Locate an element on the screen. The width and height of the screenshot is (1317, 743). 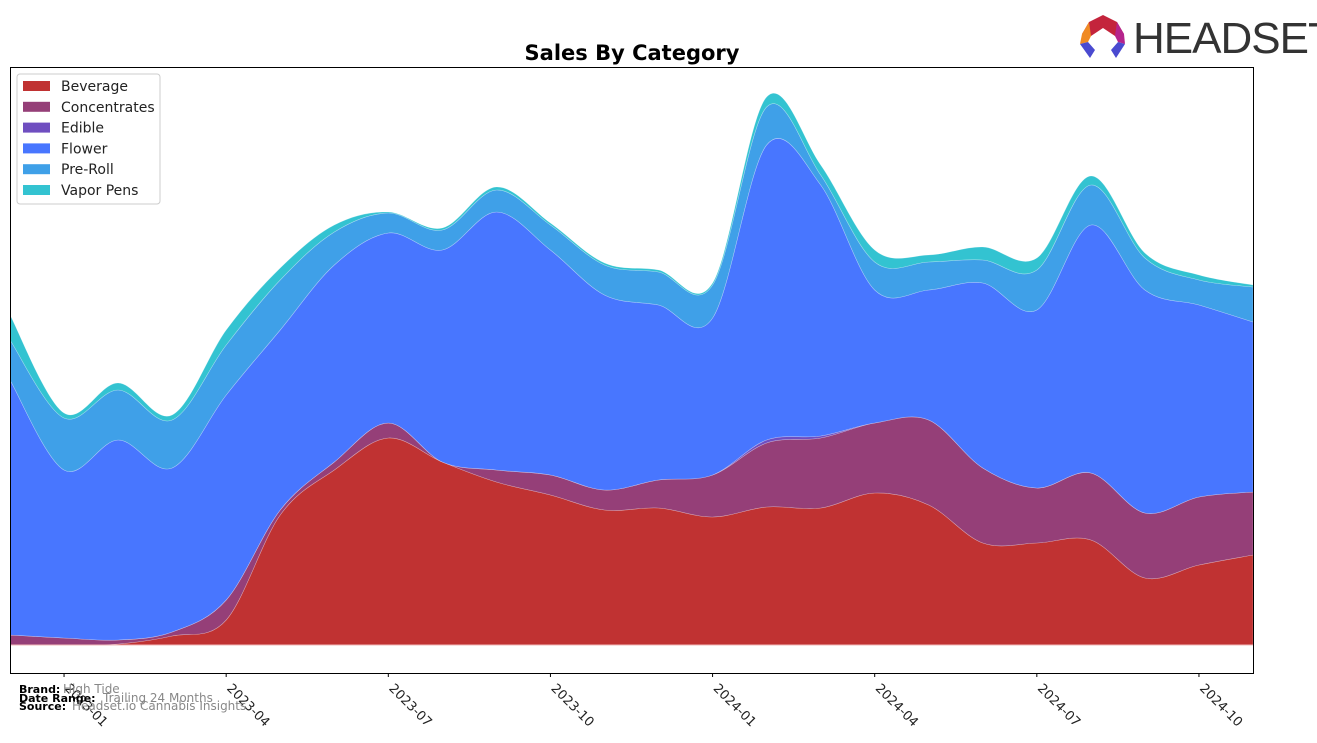
headset-logo: HEADSET is located at coordinates (1198, 38).